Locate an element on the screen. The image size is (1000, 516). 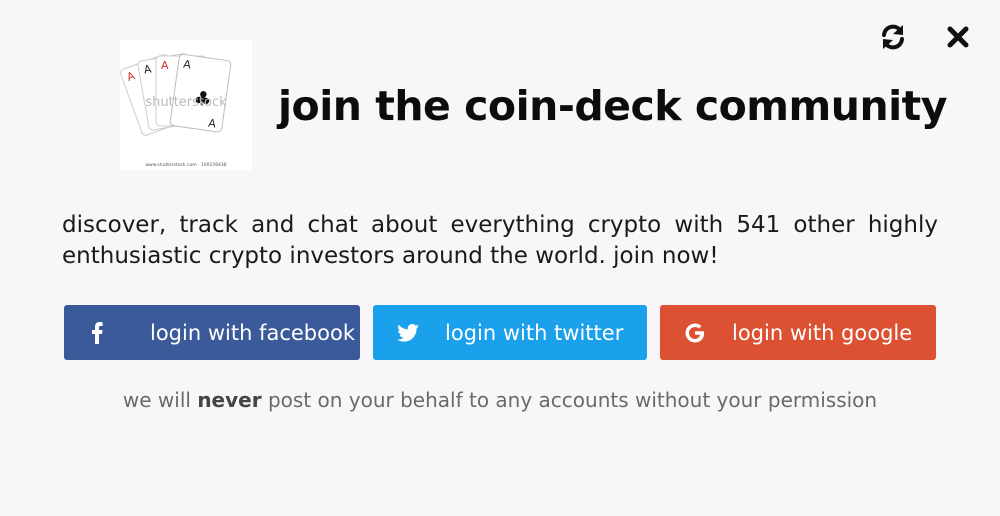
facebook-button-label: login with facebook is located at coordinates (252, 332).